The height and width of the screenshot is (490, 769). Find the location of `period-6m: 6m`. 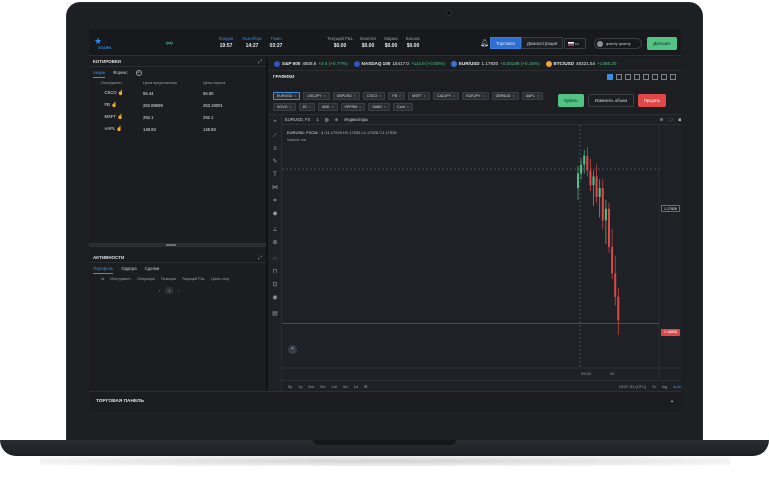

period-6m: 6m is located at coordinates (311, 386).